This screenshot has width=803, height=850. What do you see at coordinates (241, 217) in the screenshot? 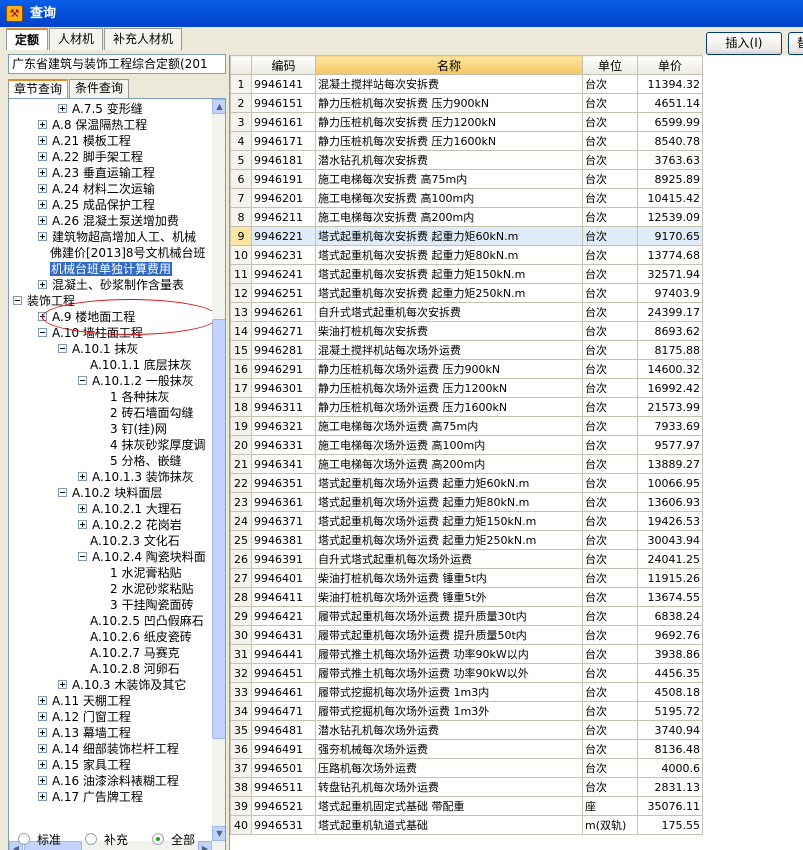
I see `row-number: 8` at bounding box center [241, 217].